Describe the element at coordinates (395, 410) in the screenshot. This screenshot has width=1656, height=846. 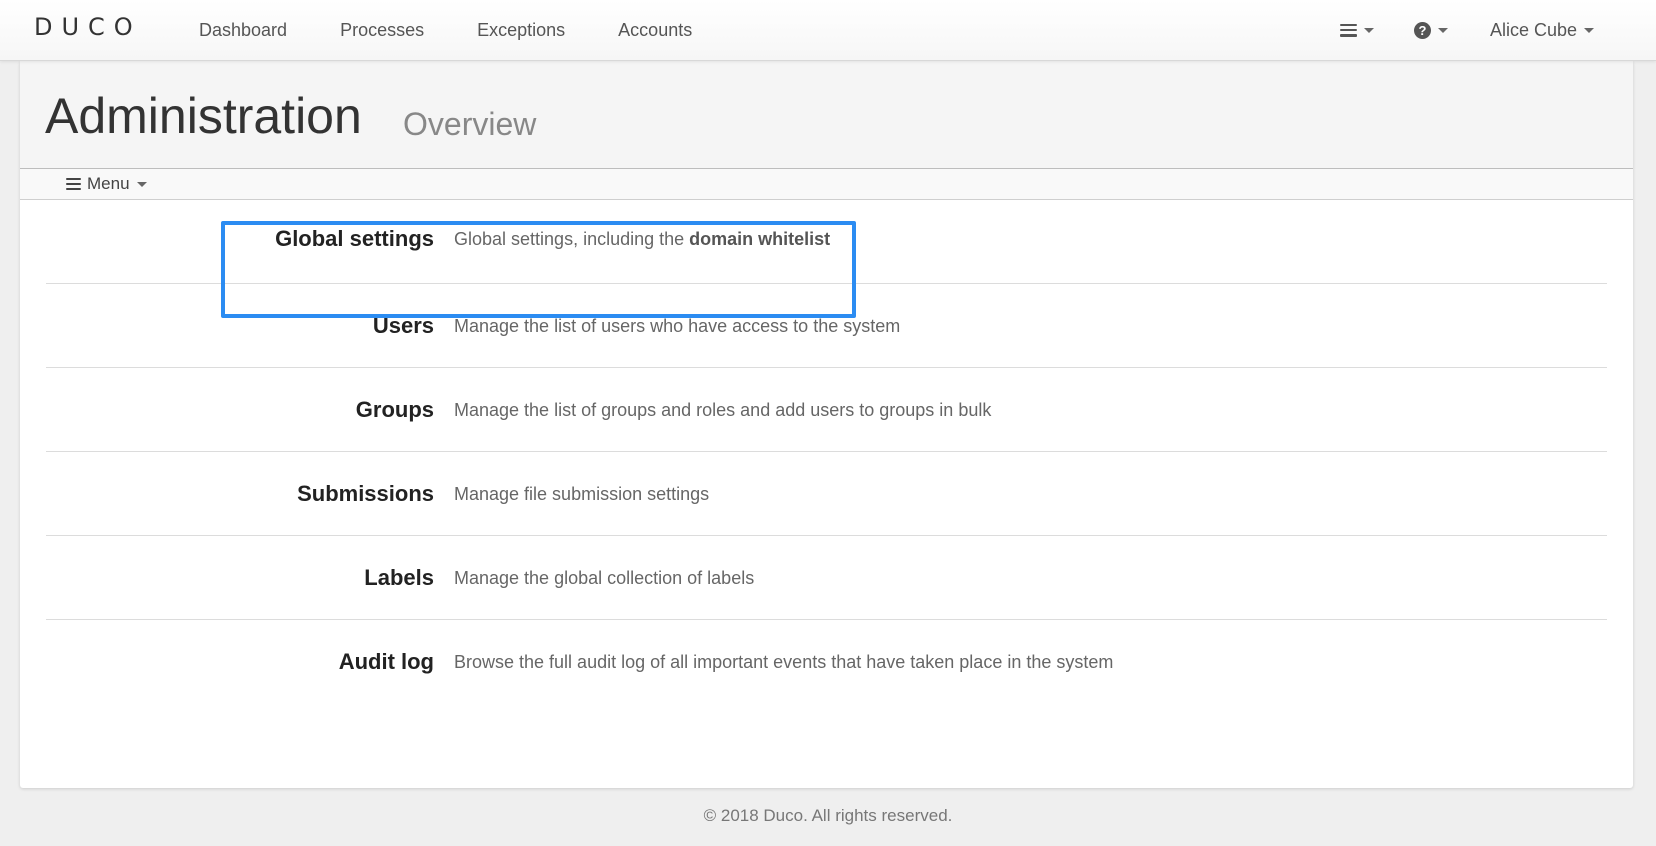
I see `groups-link: Groups` at that location.